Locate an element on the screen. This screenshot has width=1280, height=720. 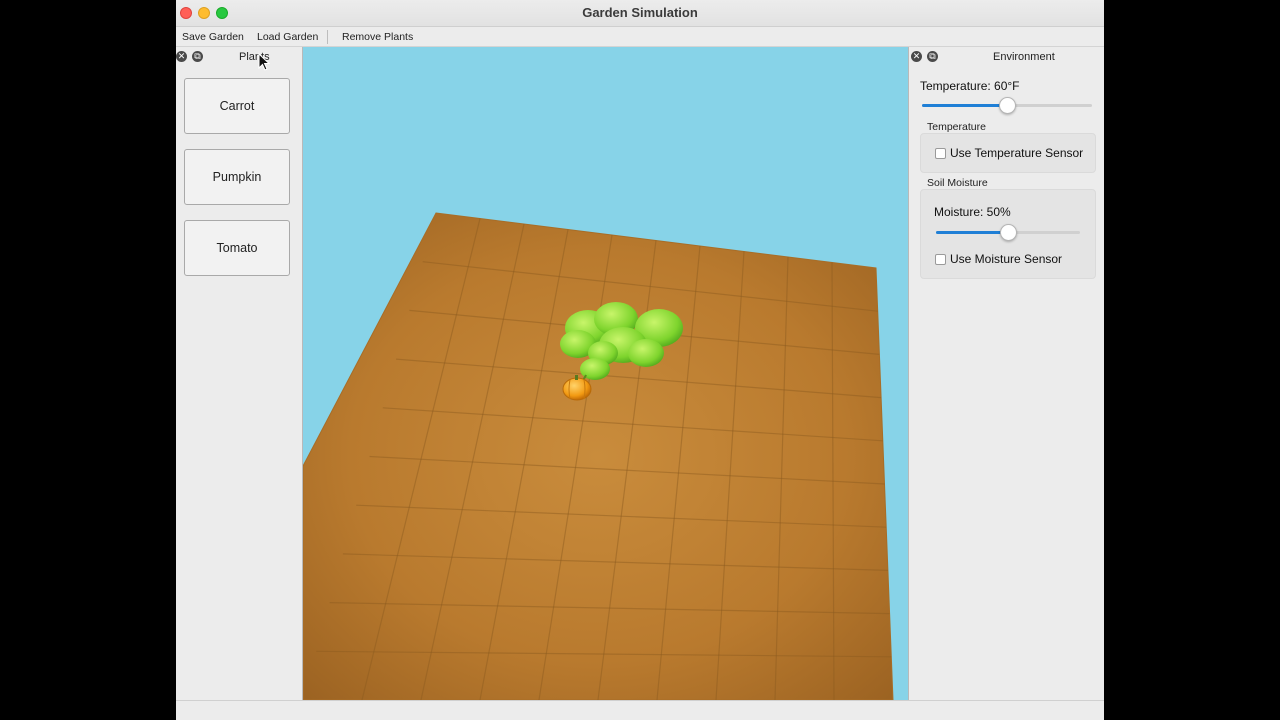
temperature-group-title: Temperature is located at coordinates (956, 127).